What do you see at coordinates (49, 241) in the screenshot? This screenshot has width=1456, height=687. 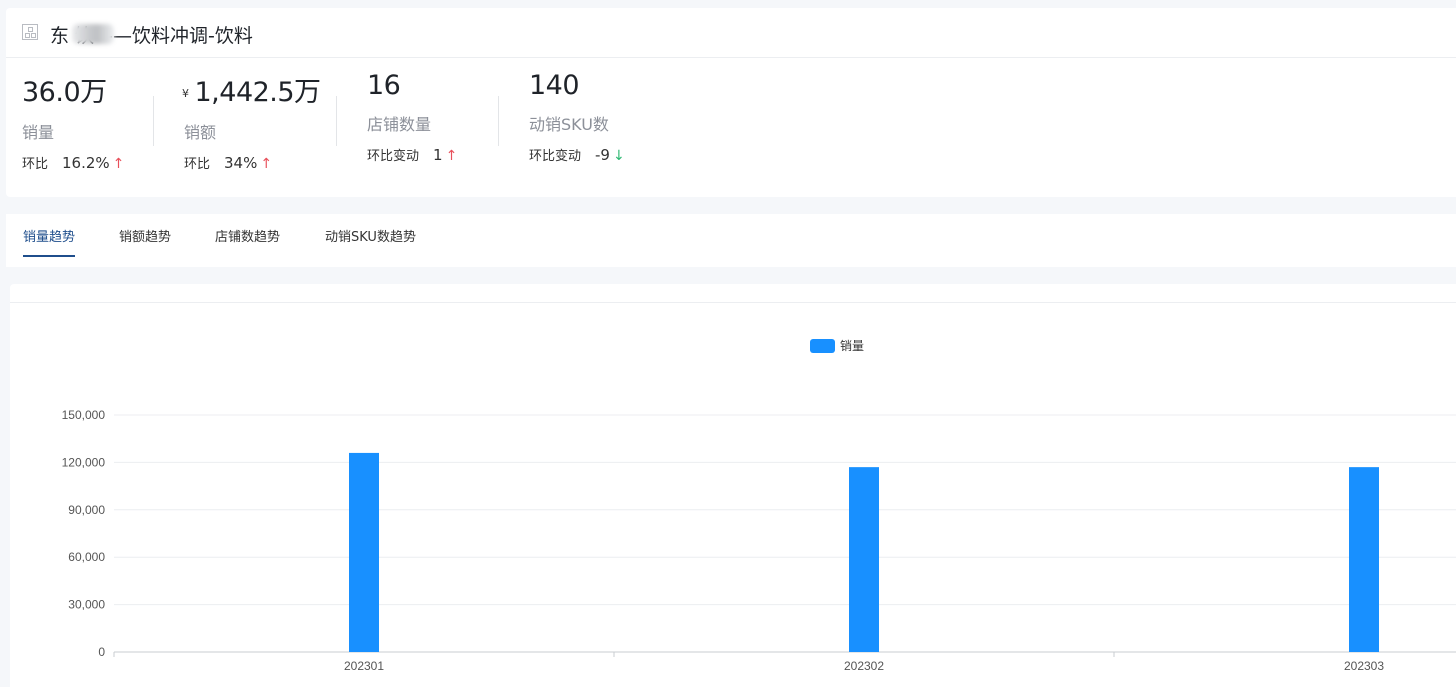 I see `tab-sales-volume-trend: 销量趋势` at bounding box center [49, 241].